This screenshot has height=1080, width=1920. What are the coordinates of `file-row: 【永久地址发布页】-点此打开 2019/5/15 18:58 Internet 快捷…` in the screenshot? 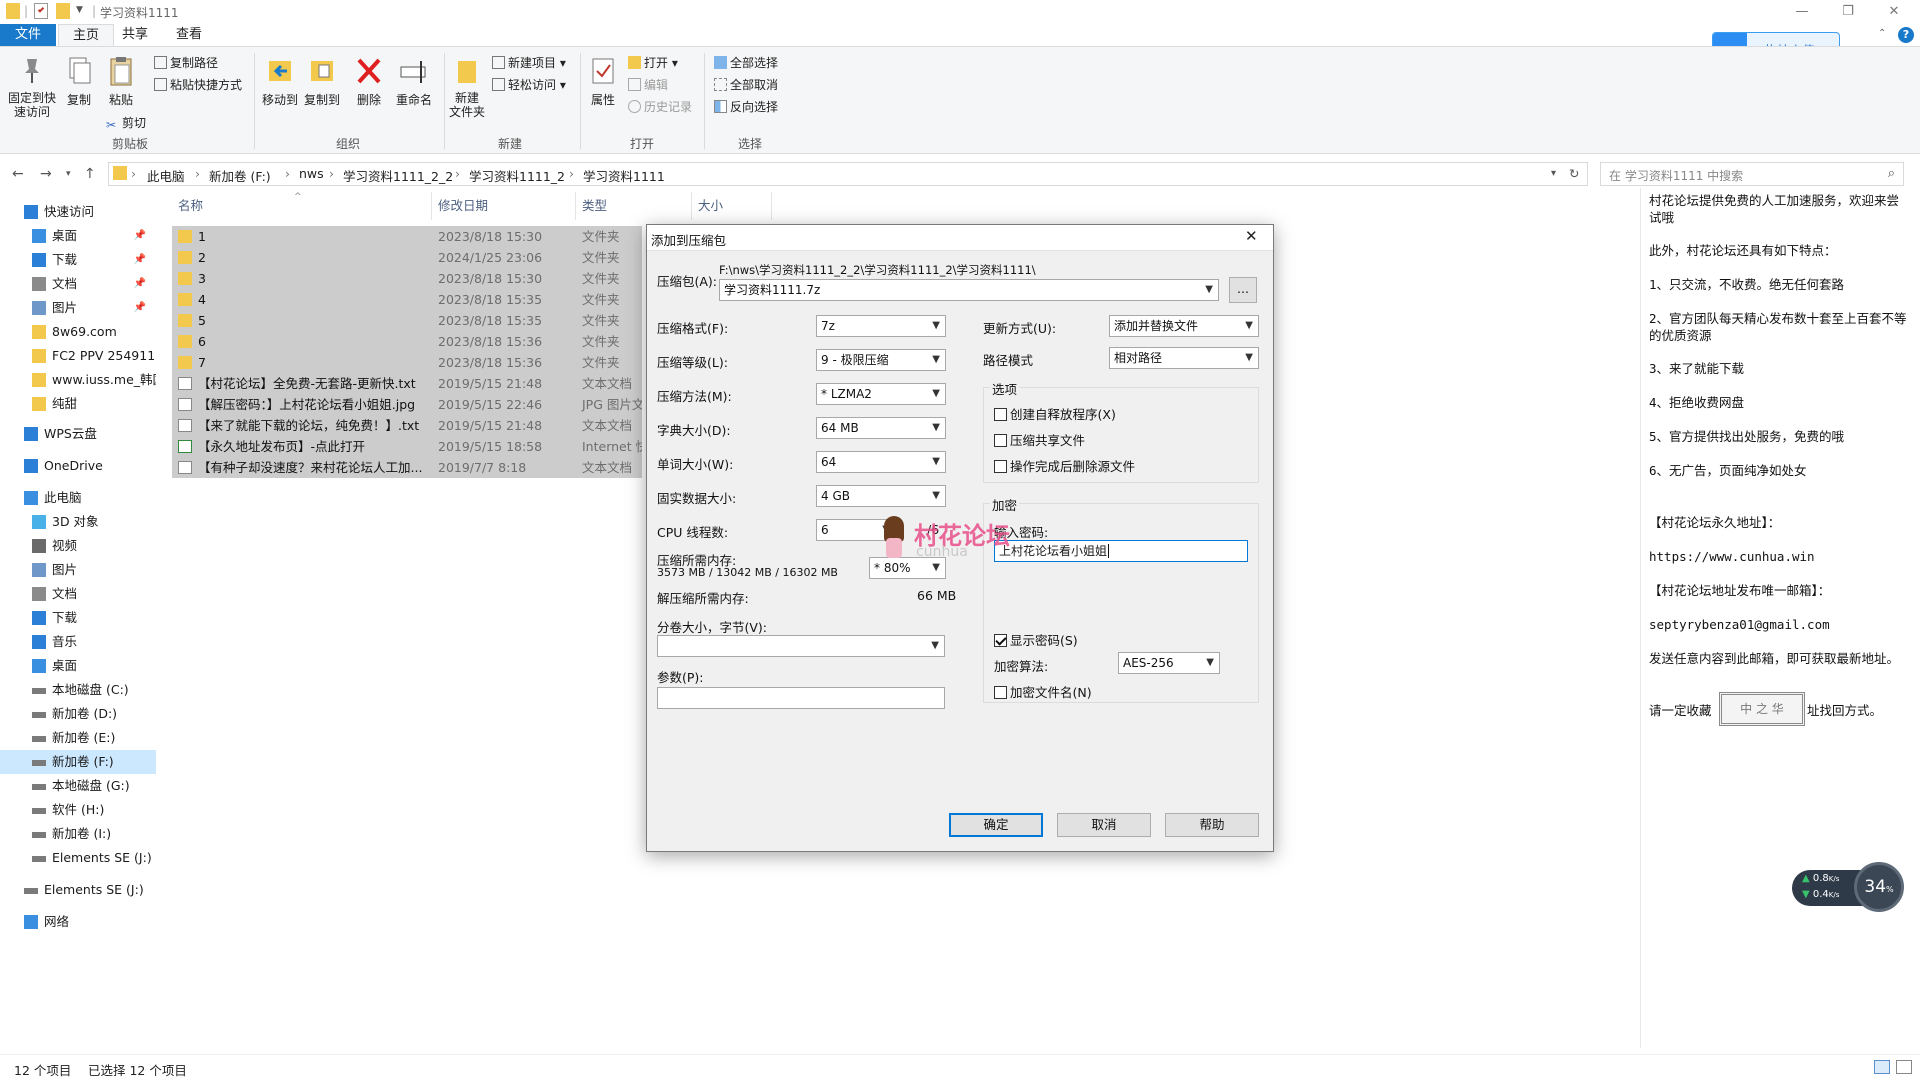 It's located at (407, 446).